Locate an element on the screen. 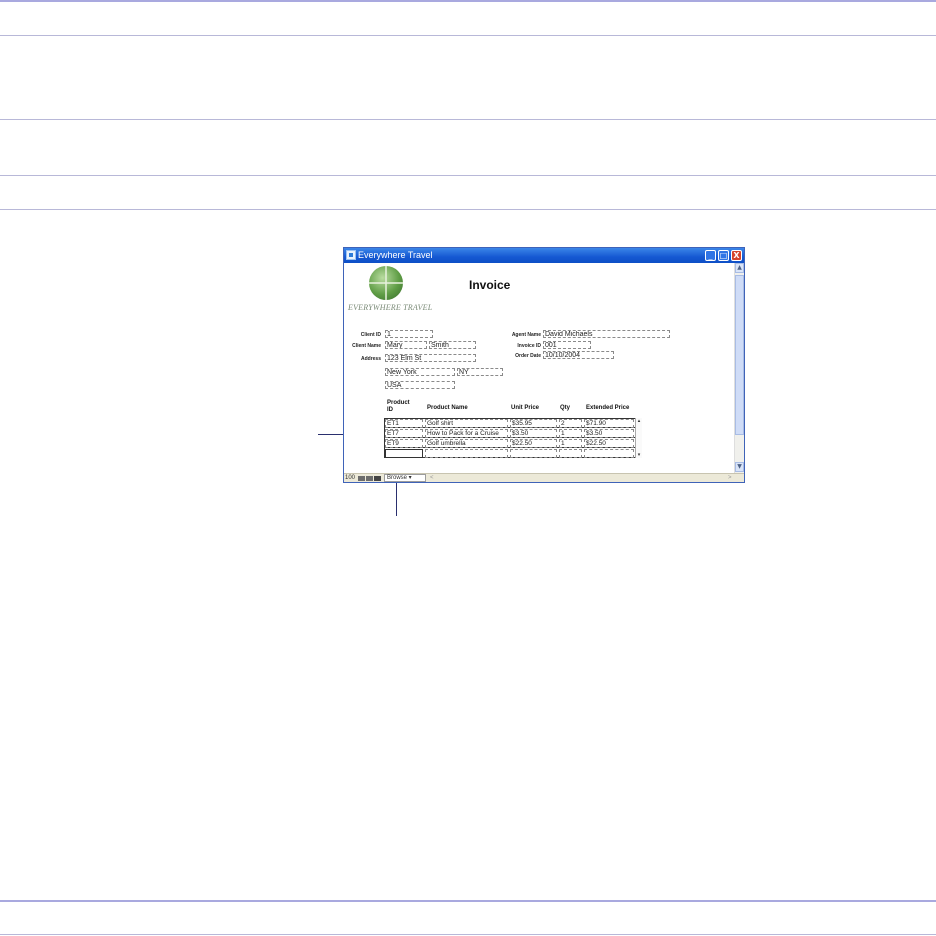 The height and width of the screenshot is (936, 936). table-cell-extended-price: $71.90 is located at coordinates (609, 423).